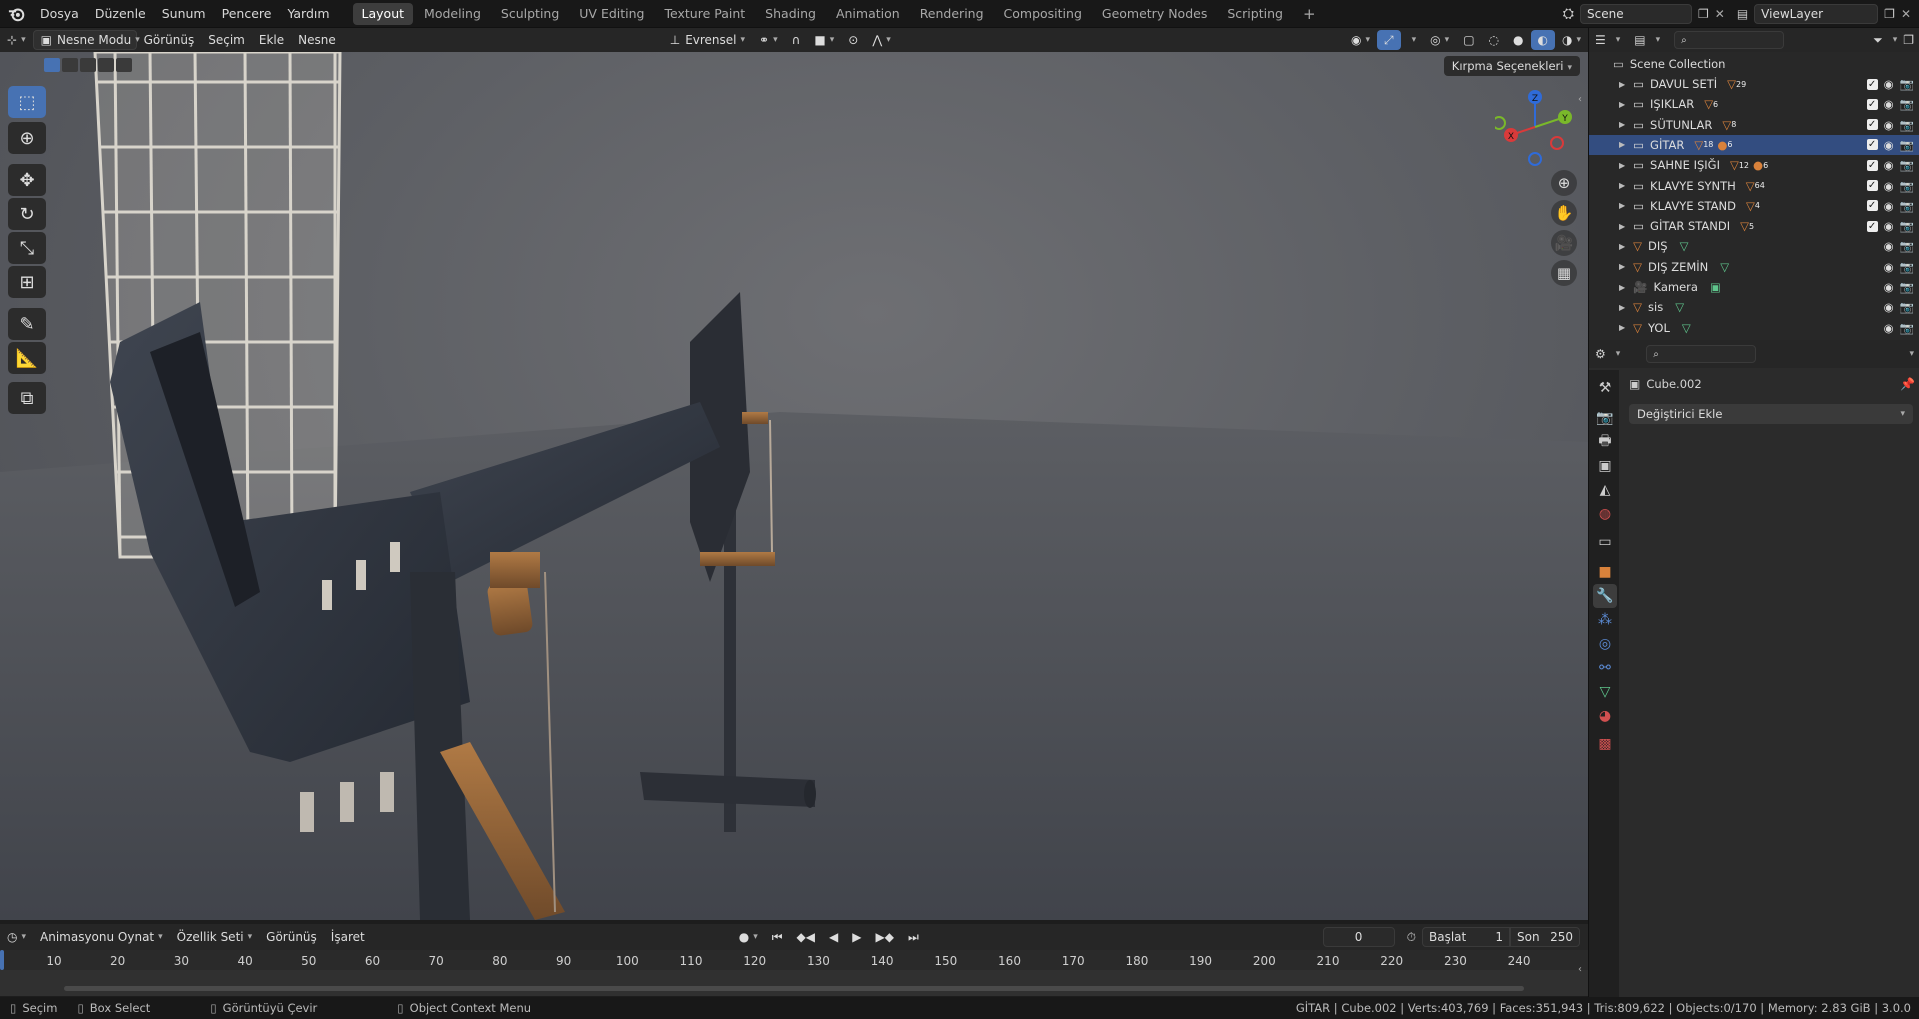  Describe the element at coordinates (452, 14) in the screenshot. I see `tab-modeling: Modeling` at that location.